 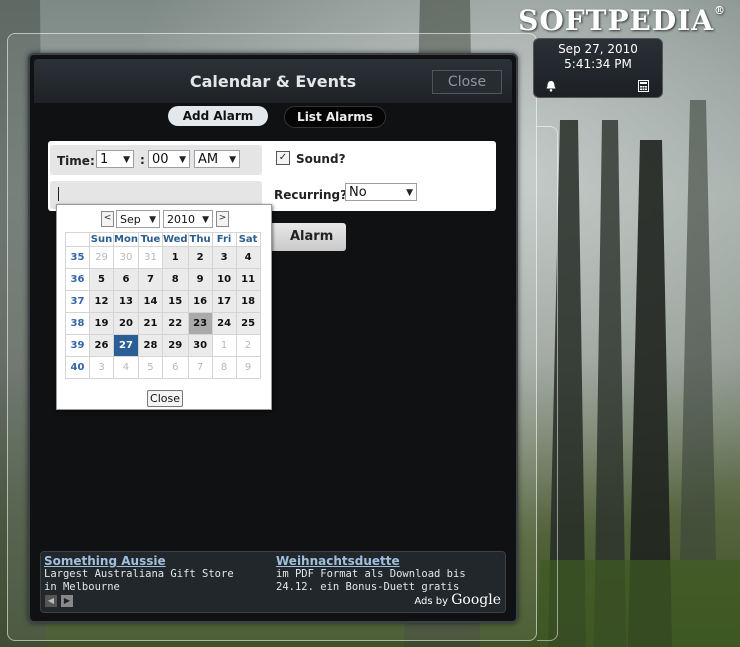 What do you see at coordinates (335, 117) in the screenshot?
I see `tab-list-alarms: List Alarms` at bounding box center [335, 117].